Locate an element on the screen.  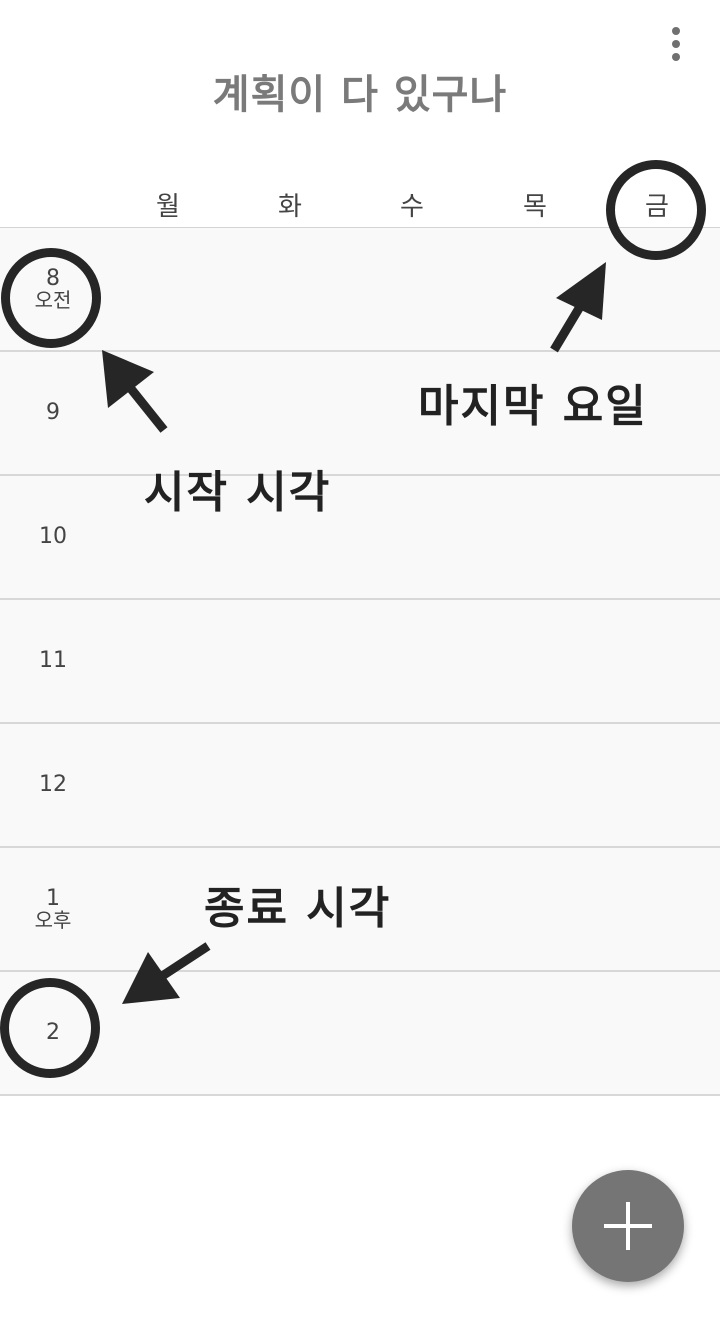
hour-number: 9 is located at coordinates (53, 413).